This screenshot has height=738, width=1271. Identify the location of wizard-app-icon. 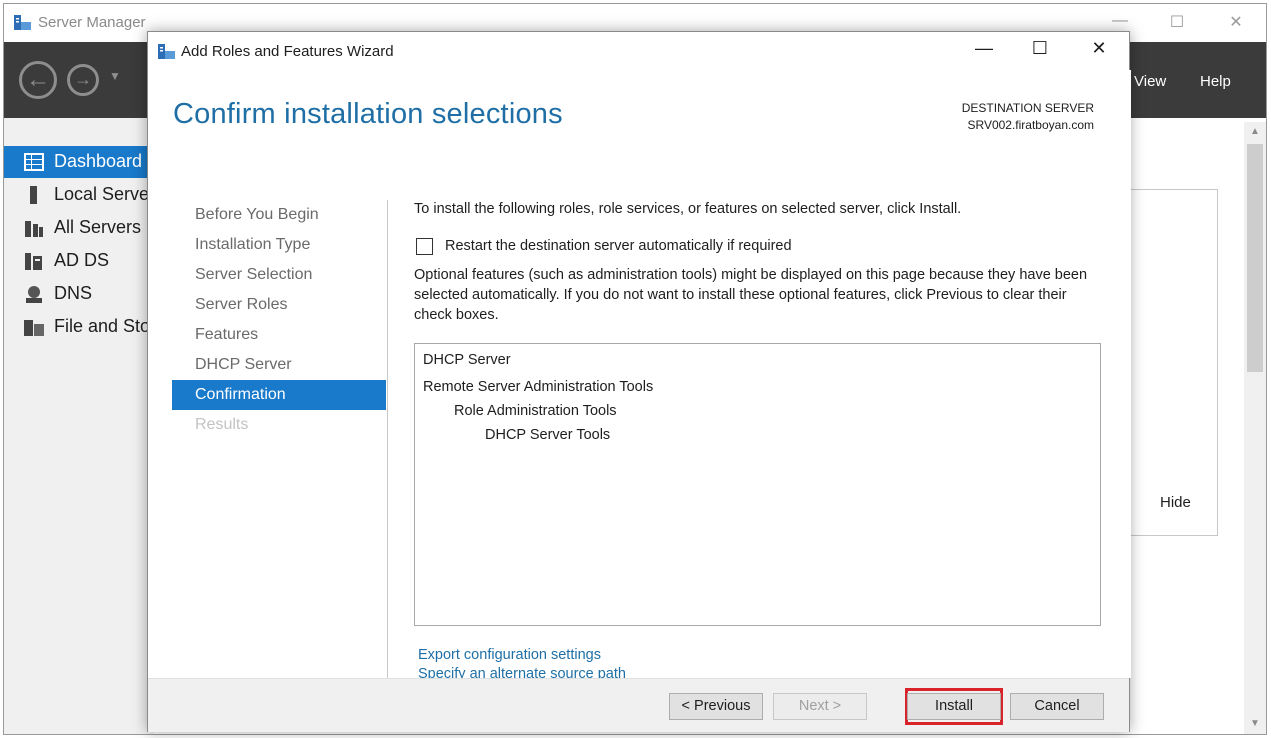
(166, 51).